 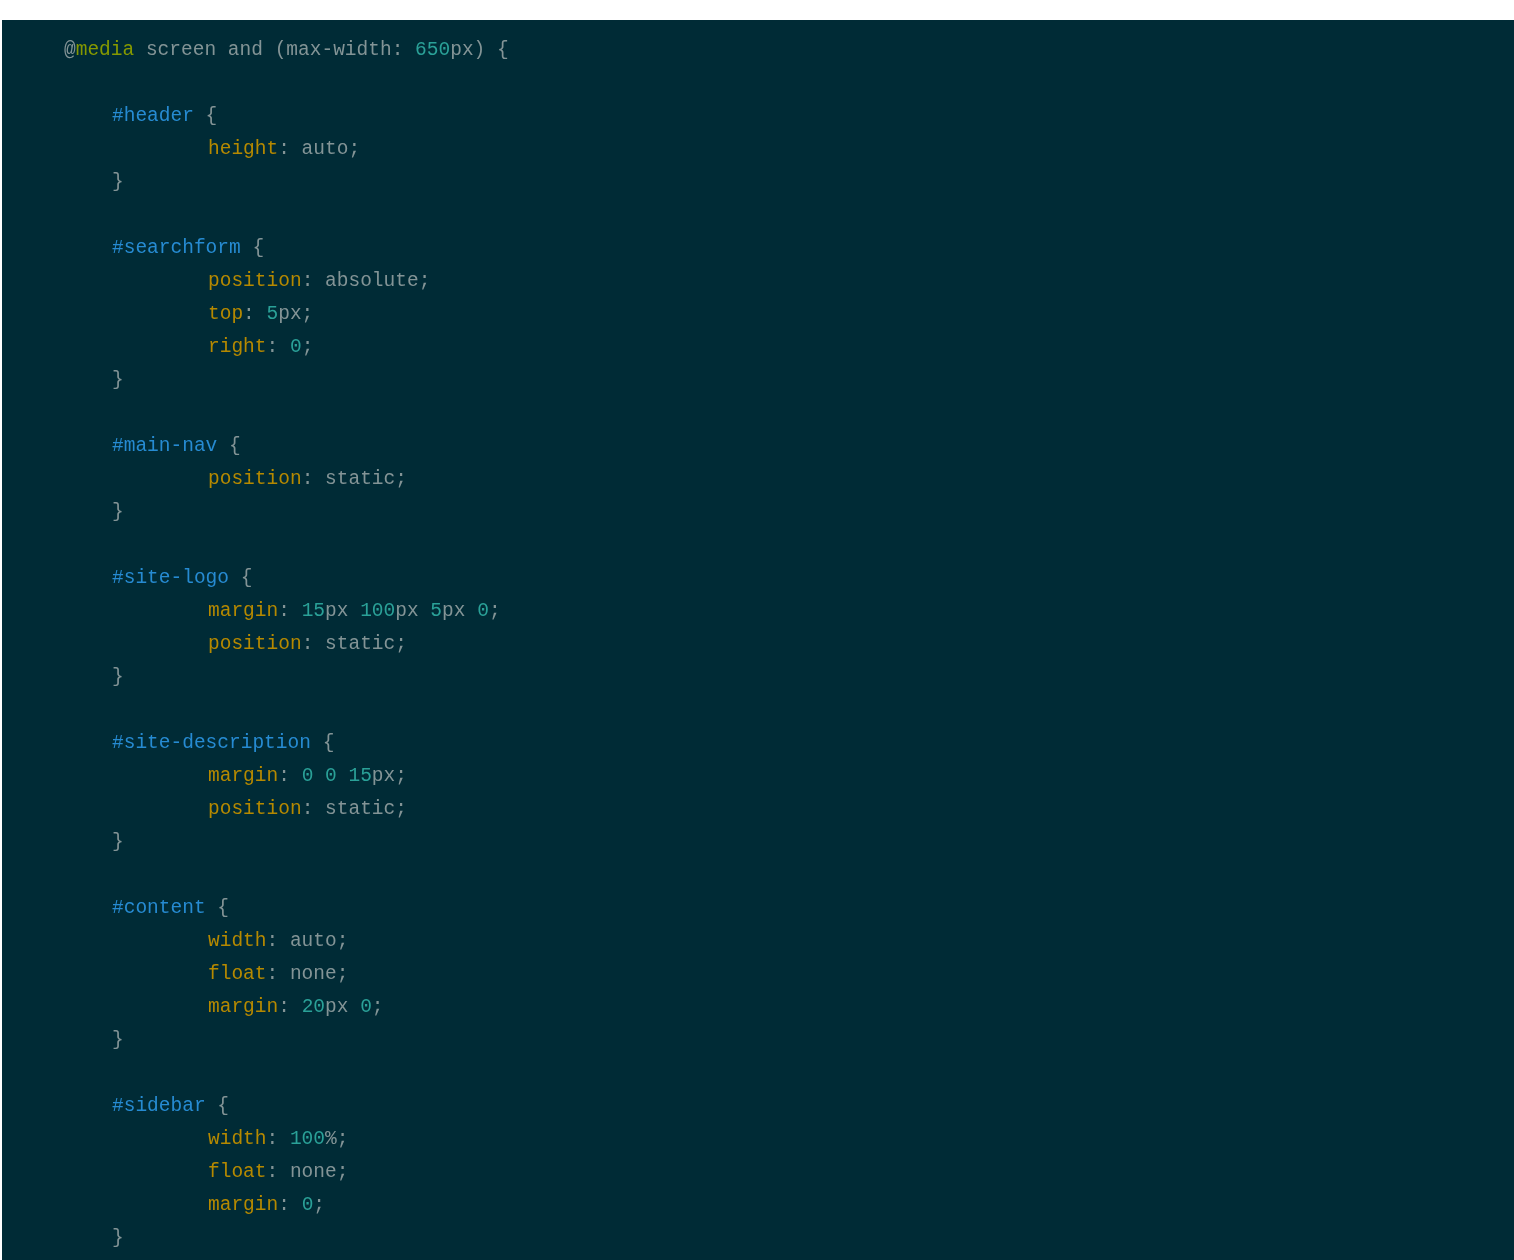 I want to click on code-line: #main-nav {, so click(x=176, y=446).